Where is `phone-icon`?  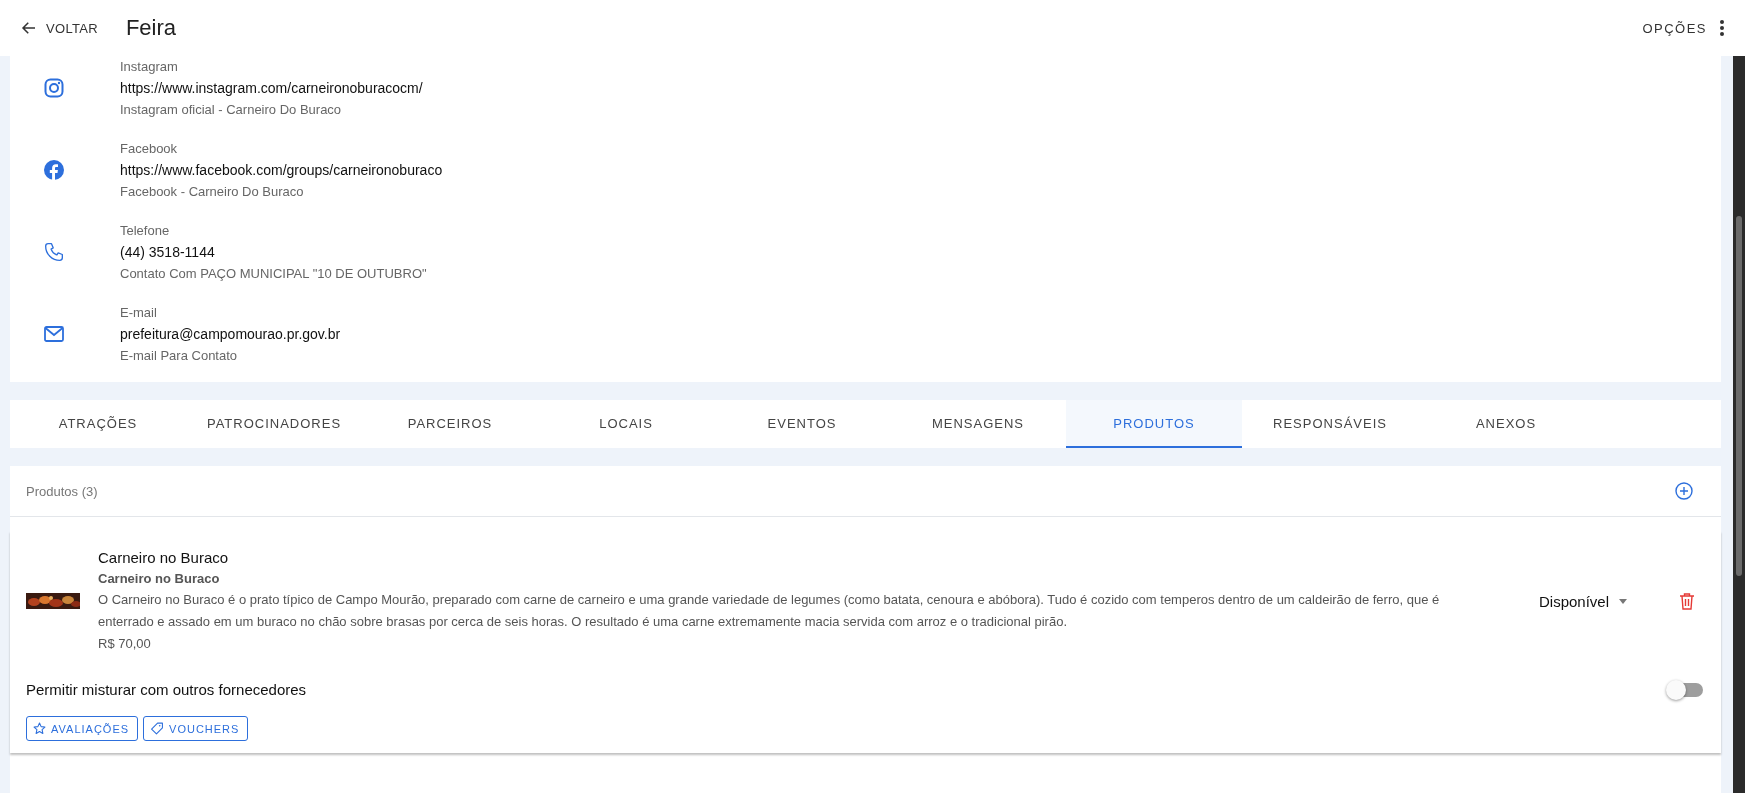 phone-icon is located at coordinates (54, 252).